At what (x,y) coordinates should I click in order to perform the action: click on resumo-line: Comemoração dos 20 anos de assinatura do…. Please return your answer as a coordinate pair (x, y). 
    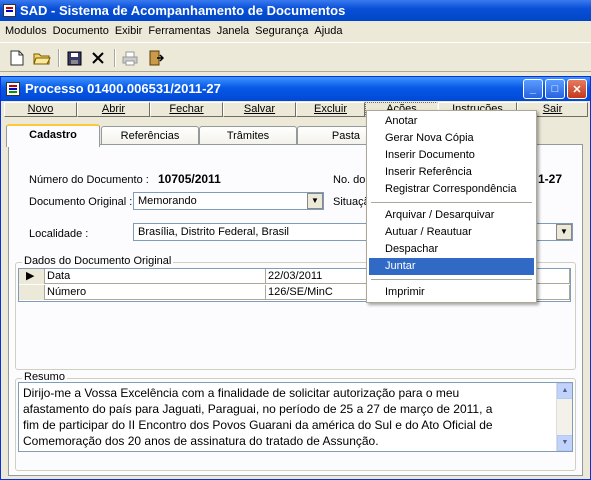
    Looking at the image, I should click on (201, 441).